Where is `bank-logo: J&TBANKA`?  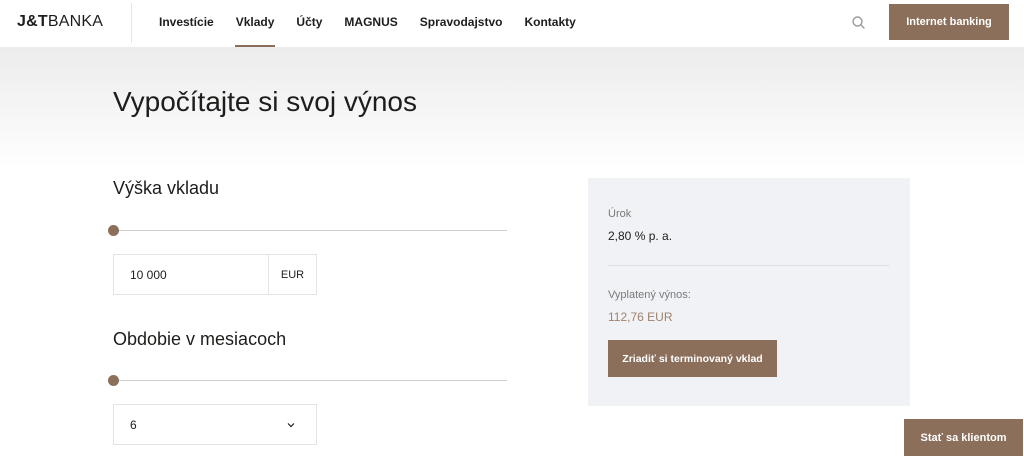 bank-logo: J&TBANKA is located at coordinates (60, 22).